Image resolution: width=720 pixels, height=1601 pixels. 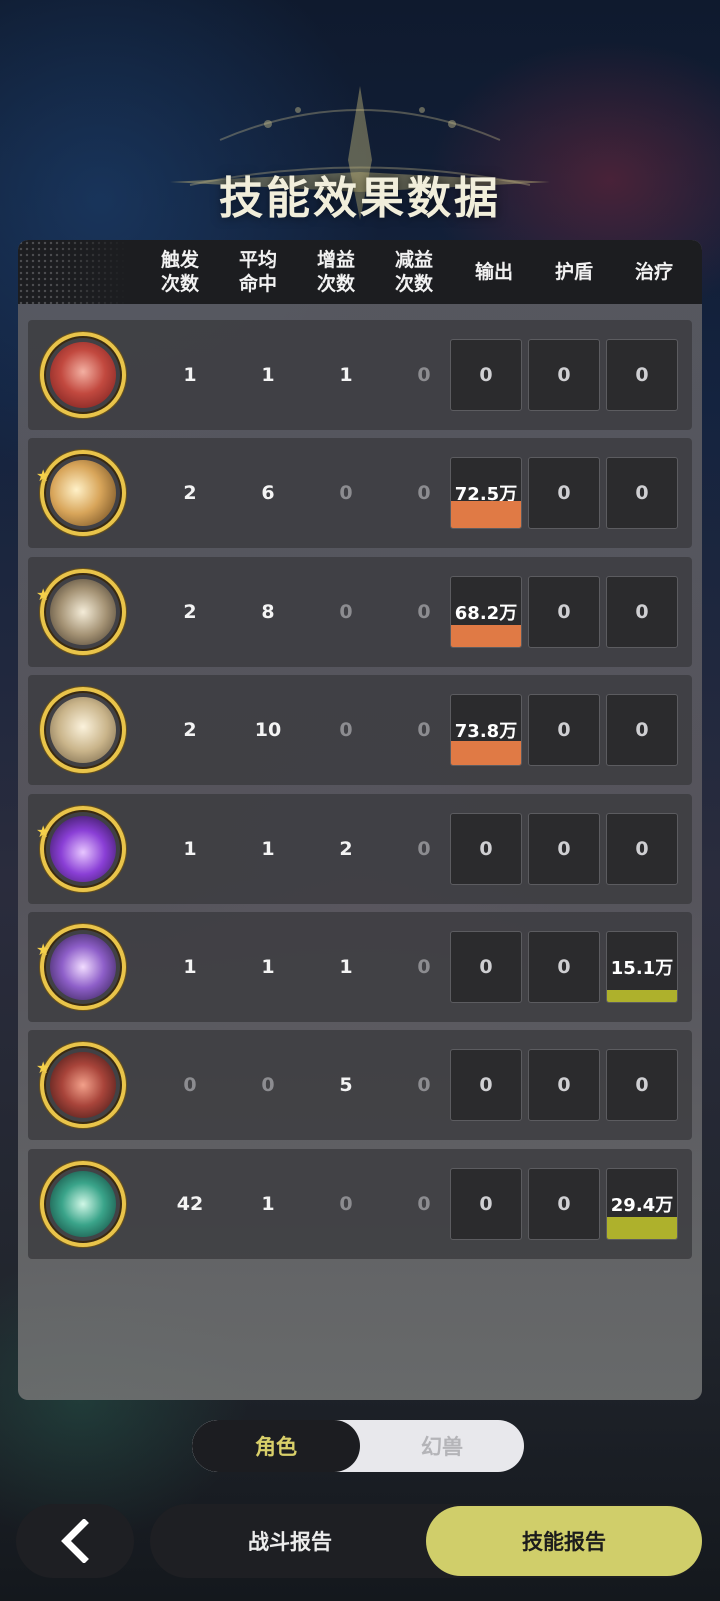 What do you see at coordinates (573, 272) in the screenshot?
I see `column-header-shield: 护盾` at bounding box center [573, 272].